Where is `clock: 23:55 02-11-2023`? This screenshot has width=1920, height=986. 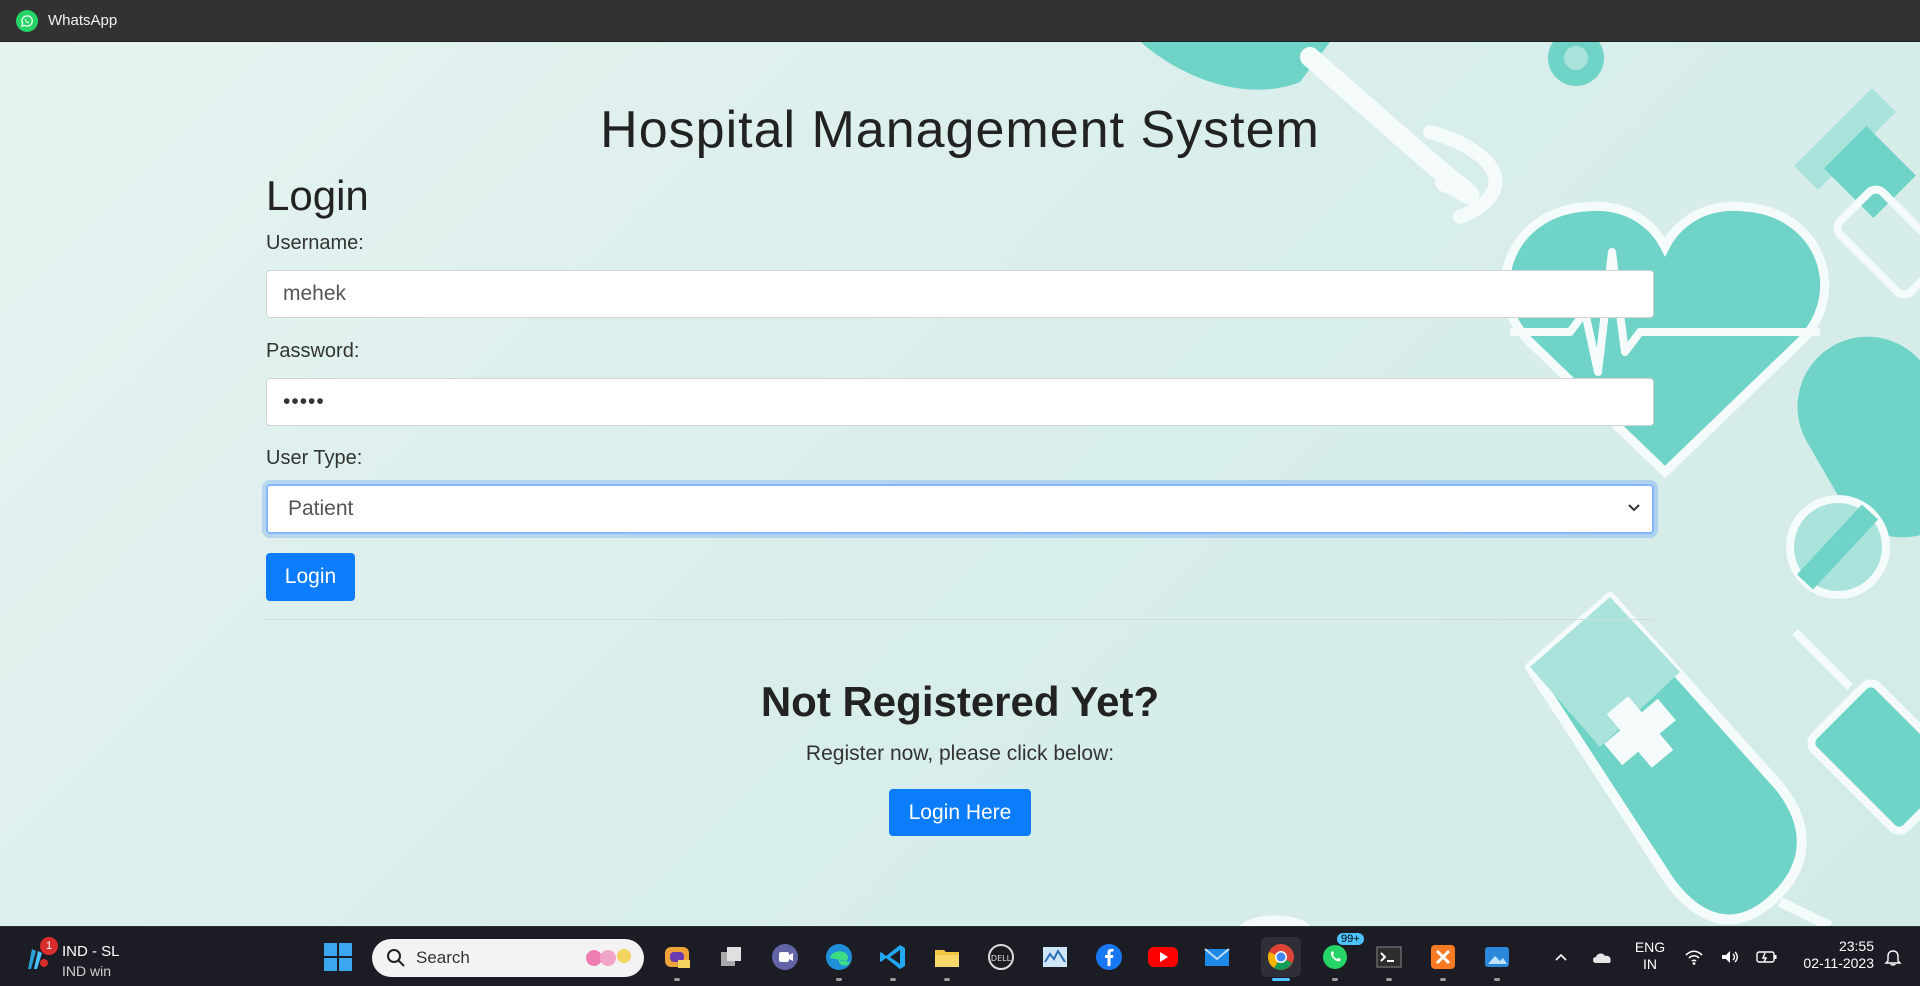
clock: 23:55 02-11-2023 is located at coordinates (1828, 955).